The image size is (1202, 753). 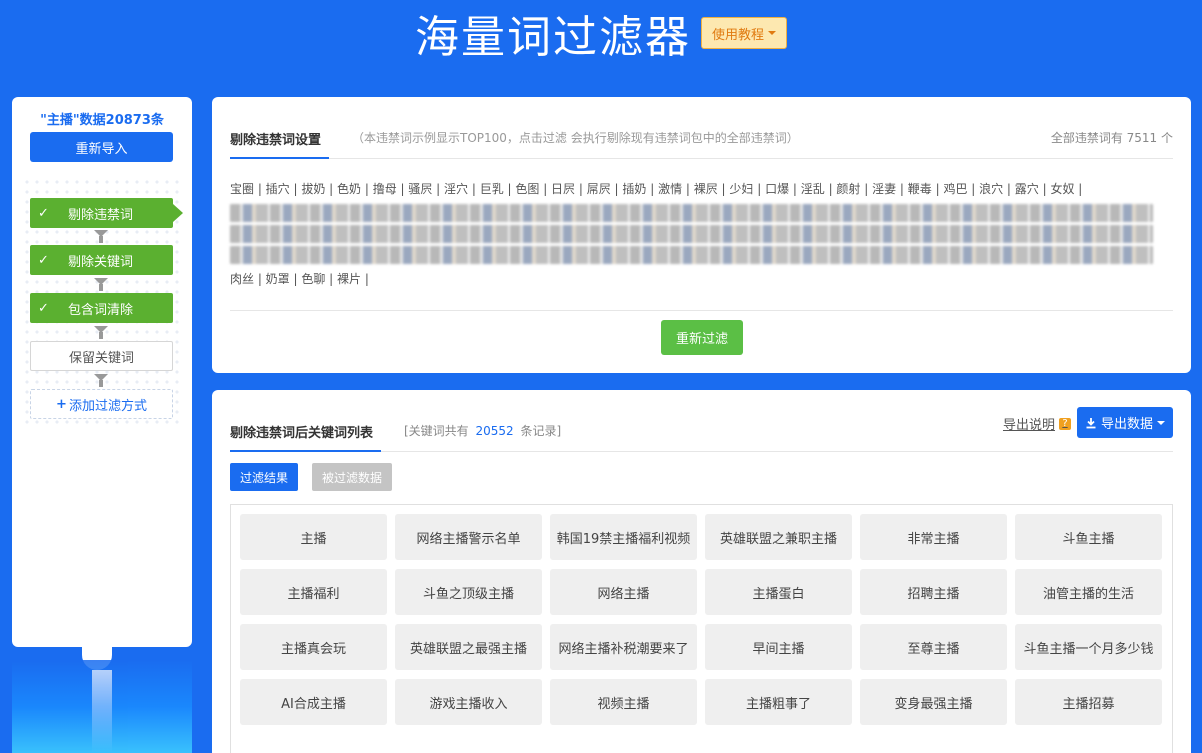 I want to click on keyword-item: 网络主播补税潮要来了, so click(x=623, y=647).